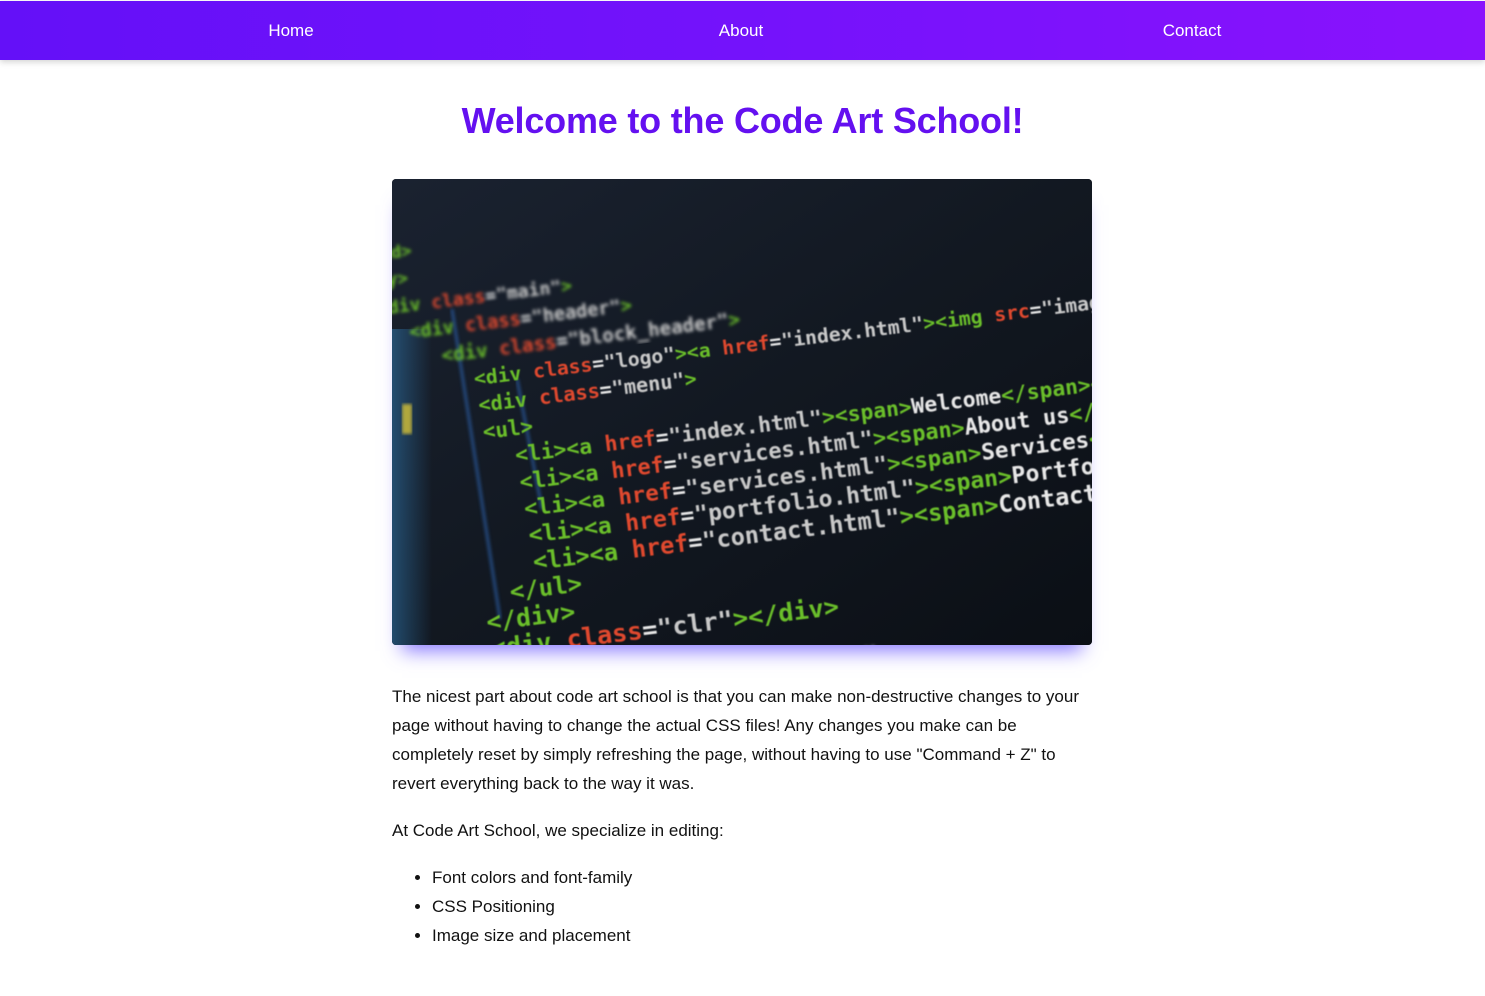  What do you see at coordinates (407, 419) in the screenshot?
I see `screen-highlight-mark` at bounding box center [407, 419].